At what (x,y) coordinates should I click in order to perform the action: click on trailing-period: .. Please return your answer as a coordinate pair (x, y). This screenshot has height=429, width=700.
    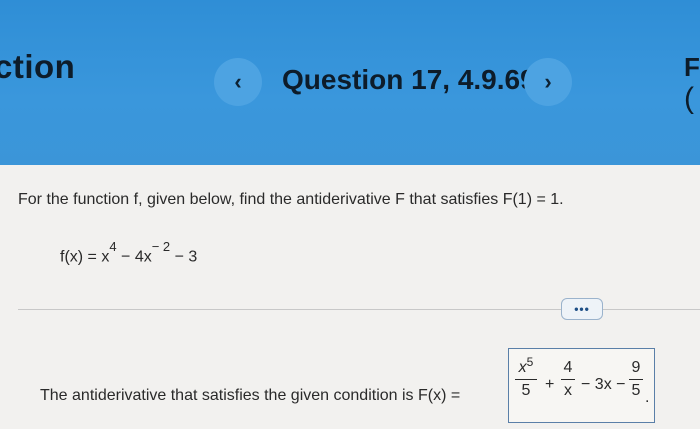
    Looking at the image, I should click on (647, 397).